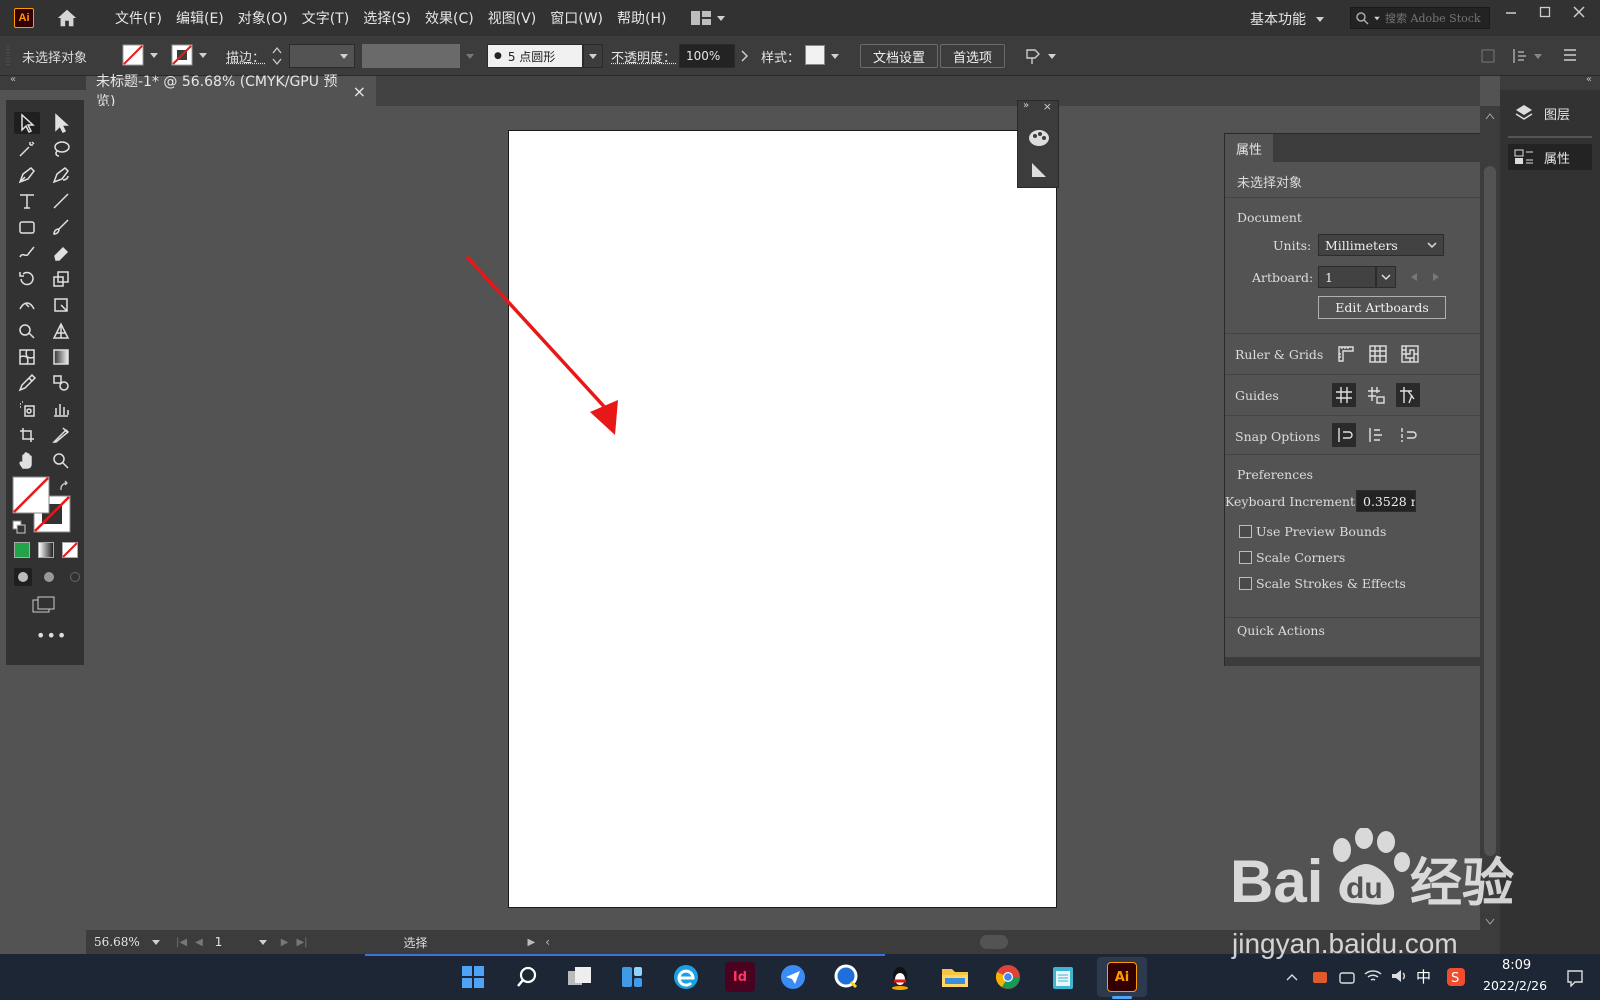  I want to click on menu-select: 选择(S), so click(387, 18).